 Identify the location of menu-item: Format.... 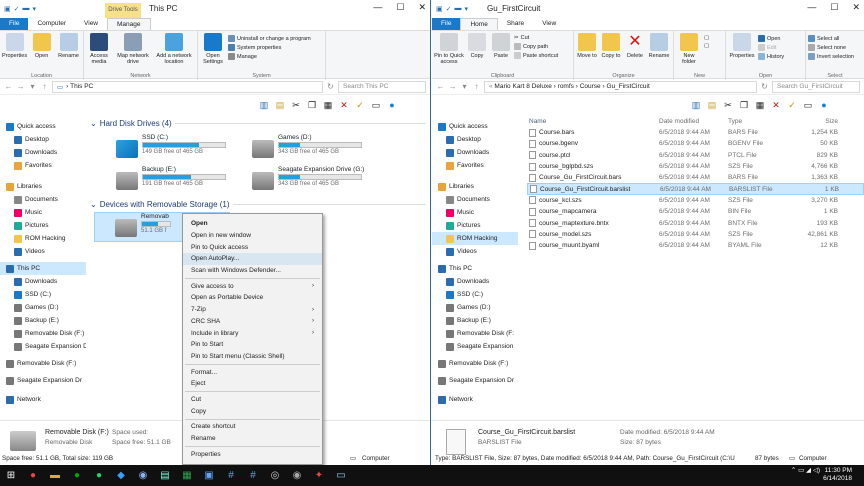
(252, 372).